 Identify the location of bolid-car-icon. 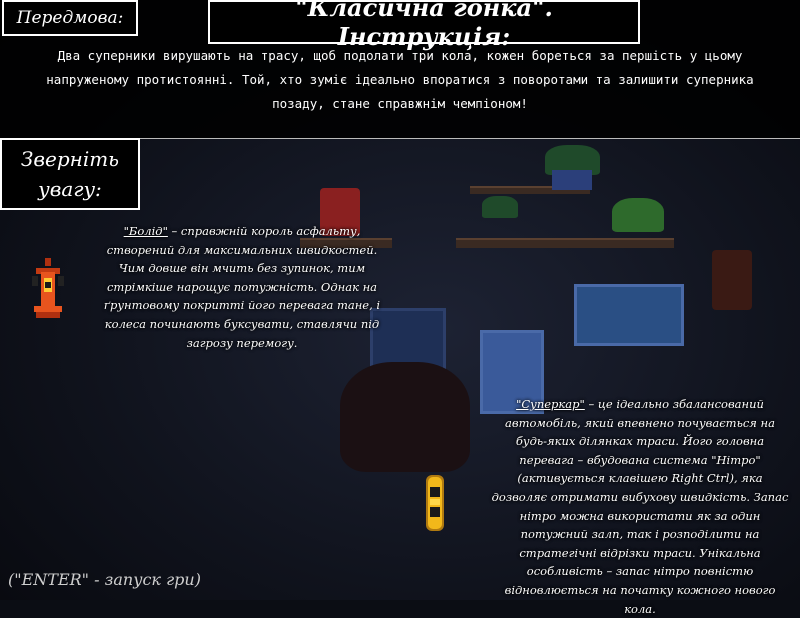
(48, 288).